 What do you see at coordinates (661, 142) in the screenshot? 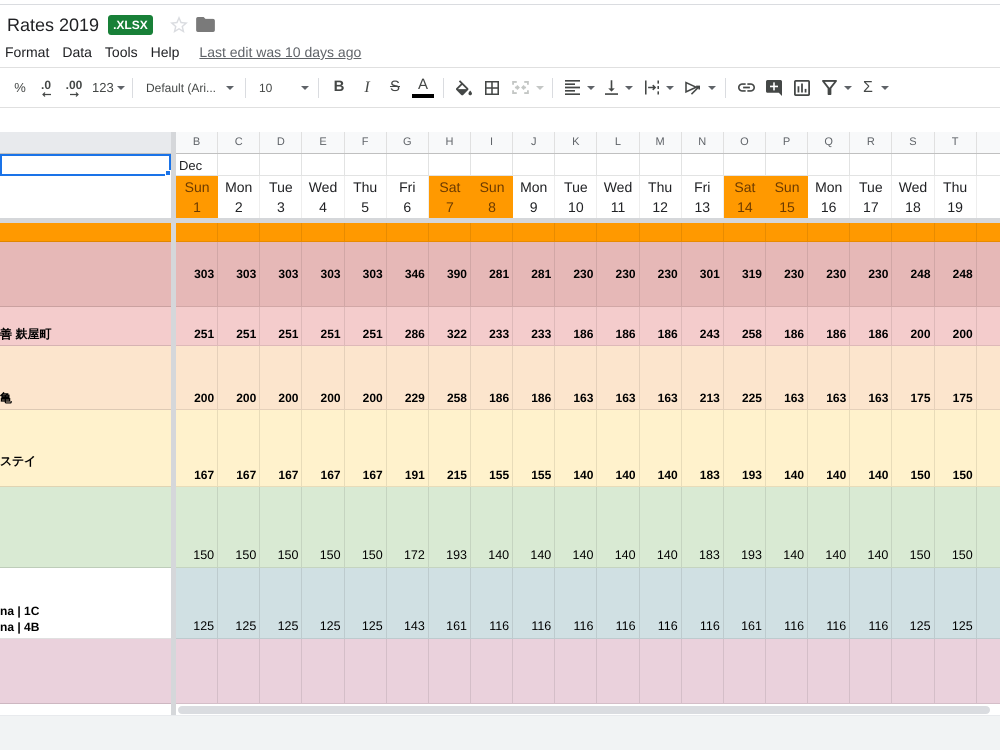
I see `column-header: M` at bounding box center [661, 142].